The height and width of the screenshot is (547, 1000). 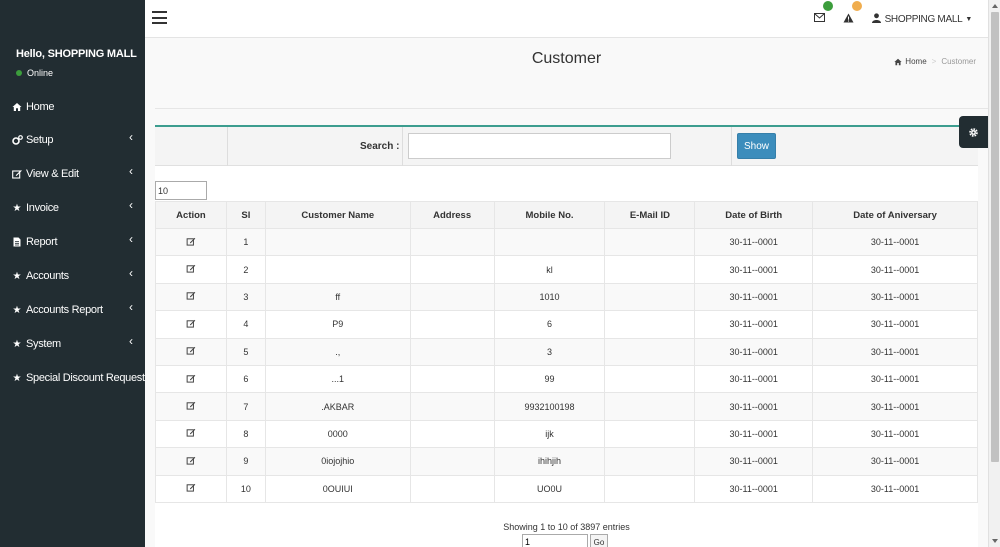 What do you see at coordinates (539, 146) in the screenshot?
I see `search-input` at bounding box center [539, 146].